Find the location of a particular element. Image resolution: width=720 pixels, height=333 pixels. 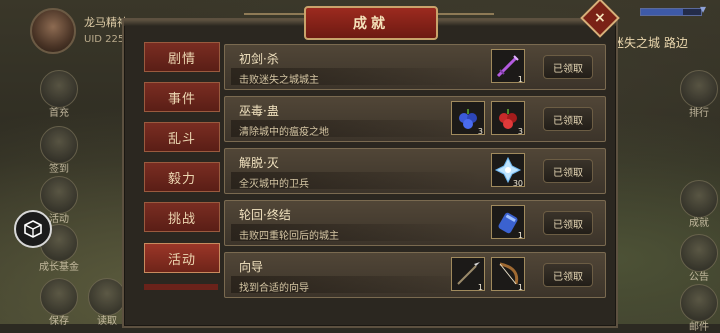

first-recharge-label: 首充 is located at coordinates (59, 113).